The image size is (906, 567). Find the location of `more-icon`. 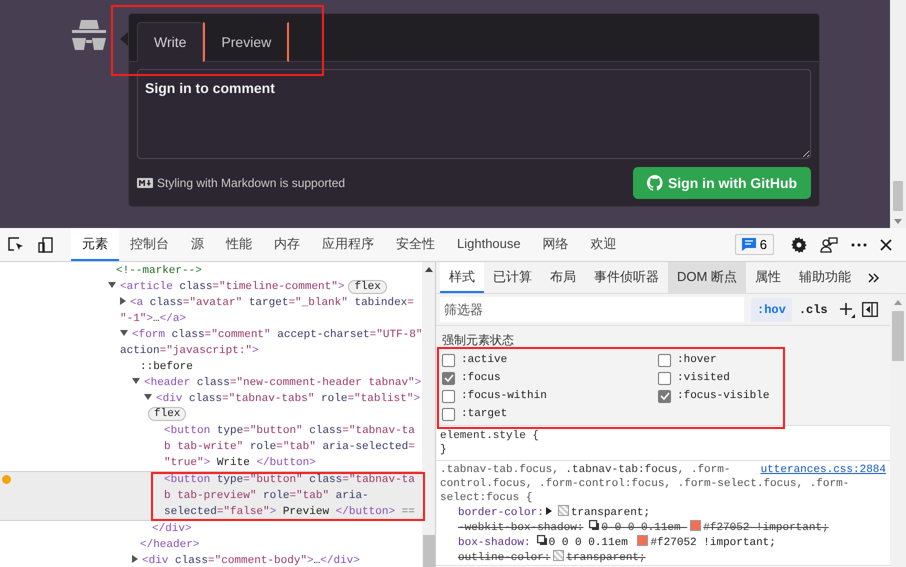

more-icon is located at coordinates (859, 244).